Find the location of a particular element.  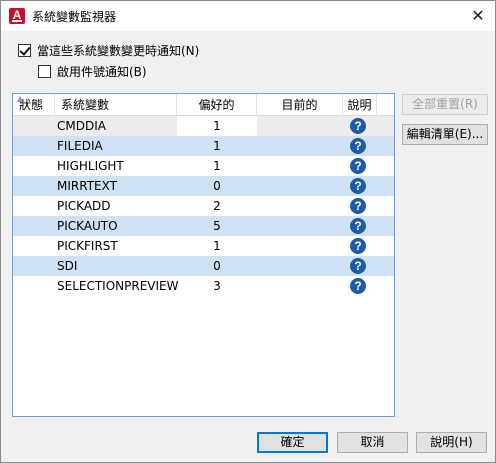

balloon-option: 啟用件號通知(B) is located at coordinates (92, 71).